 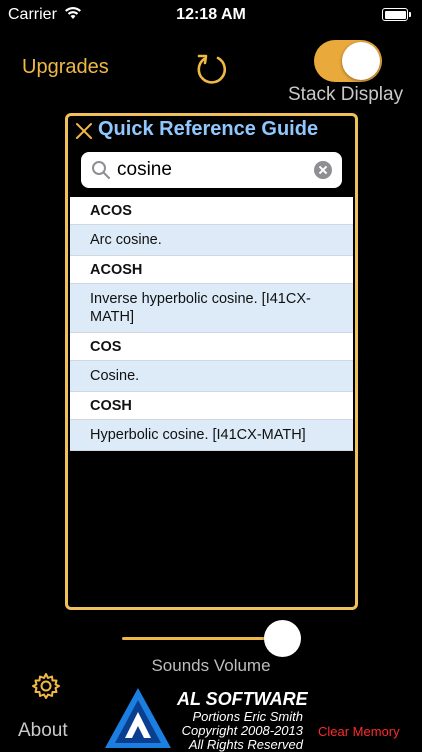 I want to click on logo-line-2: Copyright 2008-2013, so click(x=242, y=730).